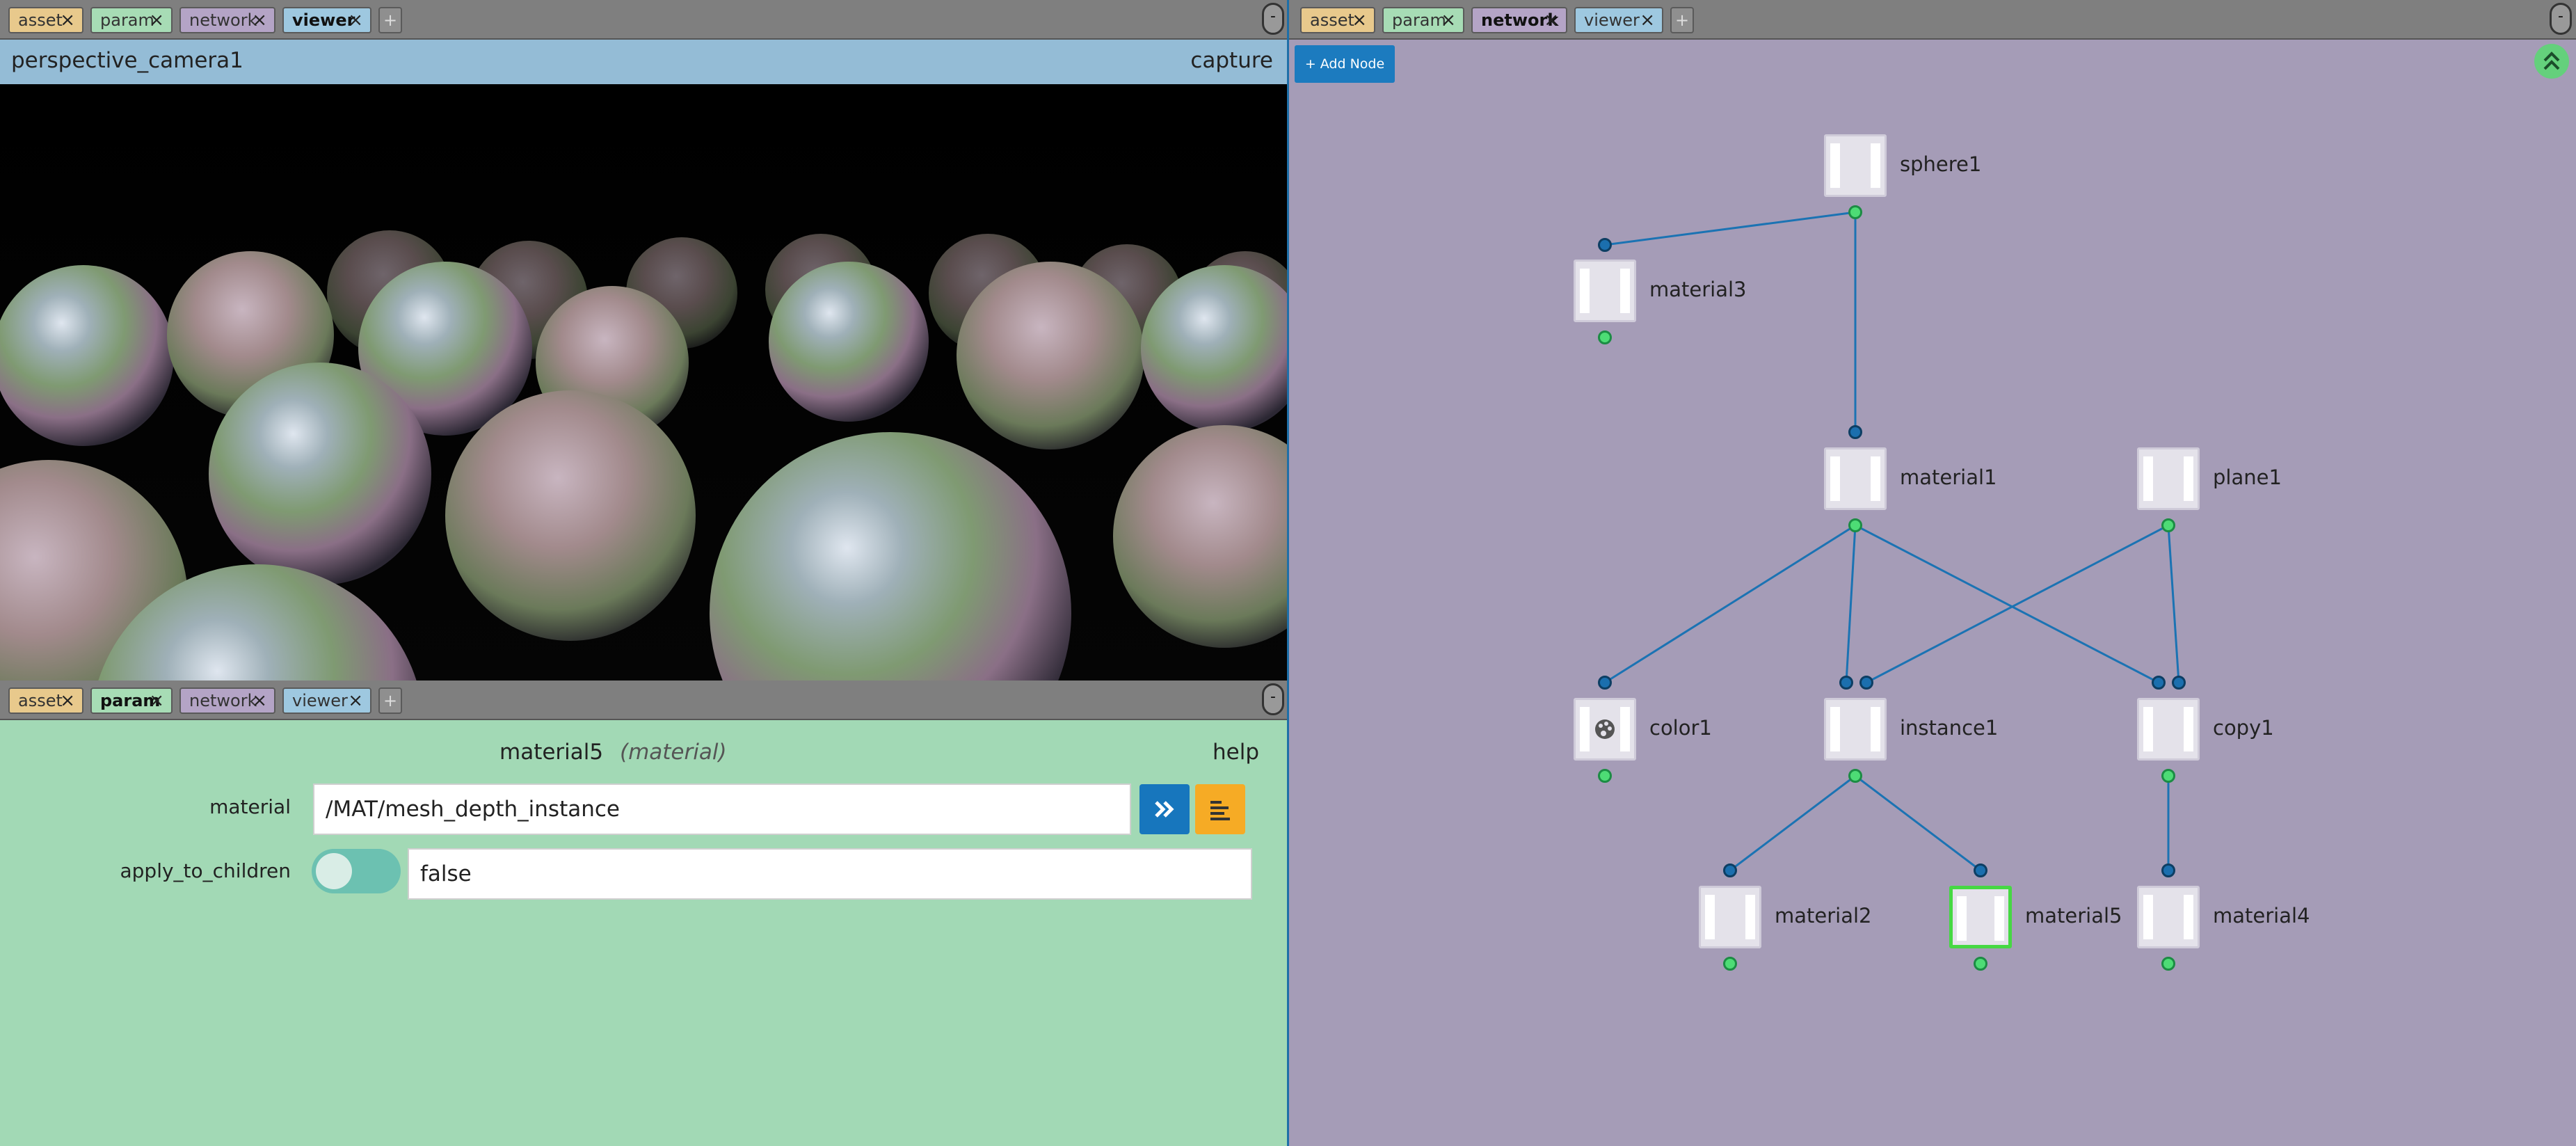  Describe the element at coordinates (1231, 60) in the screenshot. I see `capture-button: capture` at that location.